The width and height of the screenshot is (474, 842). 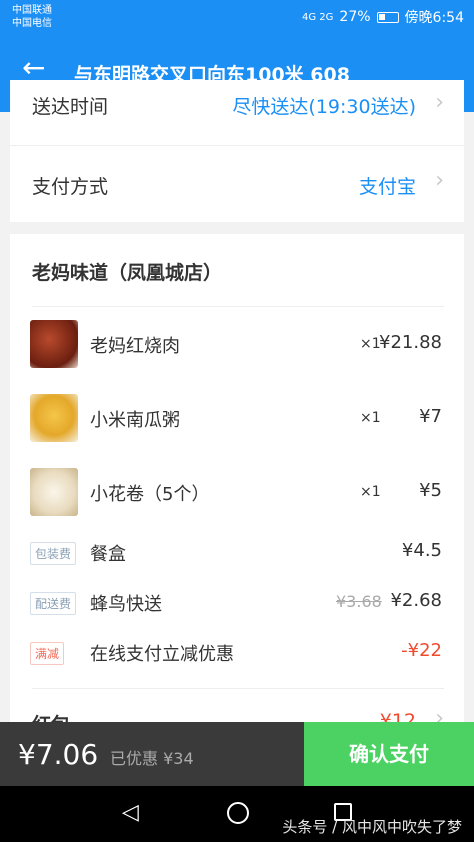 I want to click on pumpkin-porridge-image, so click(x=54, y=418).